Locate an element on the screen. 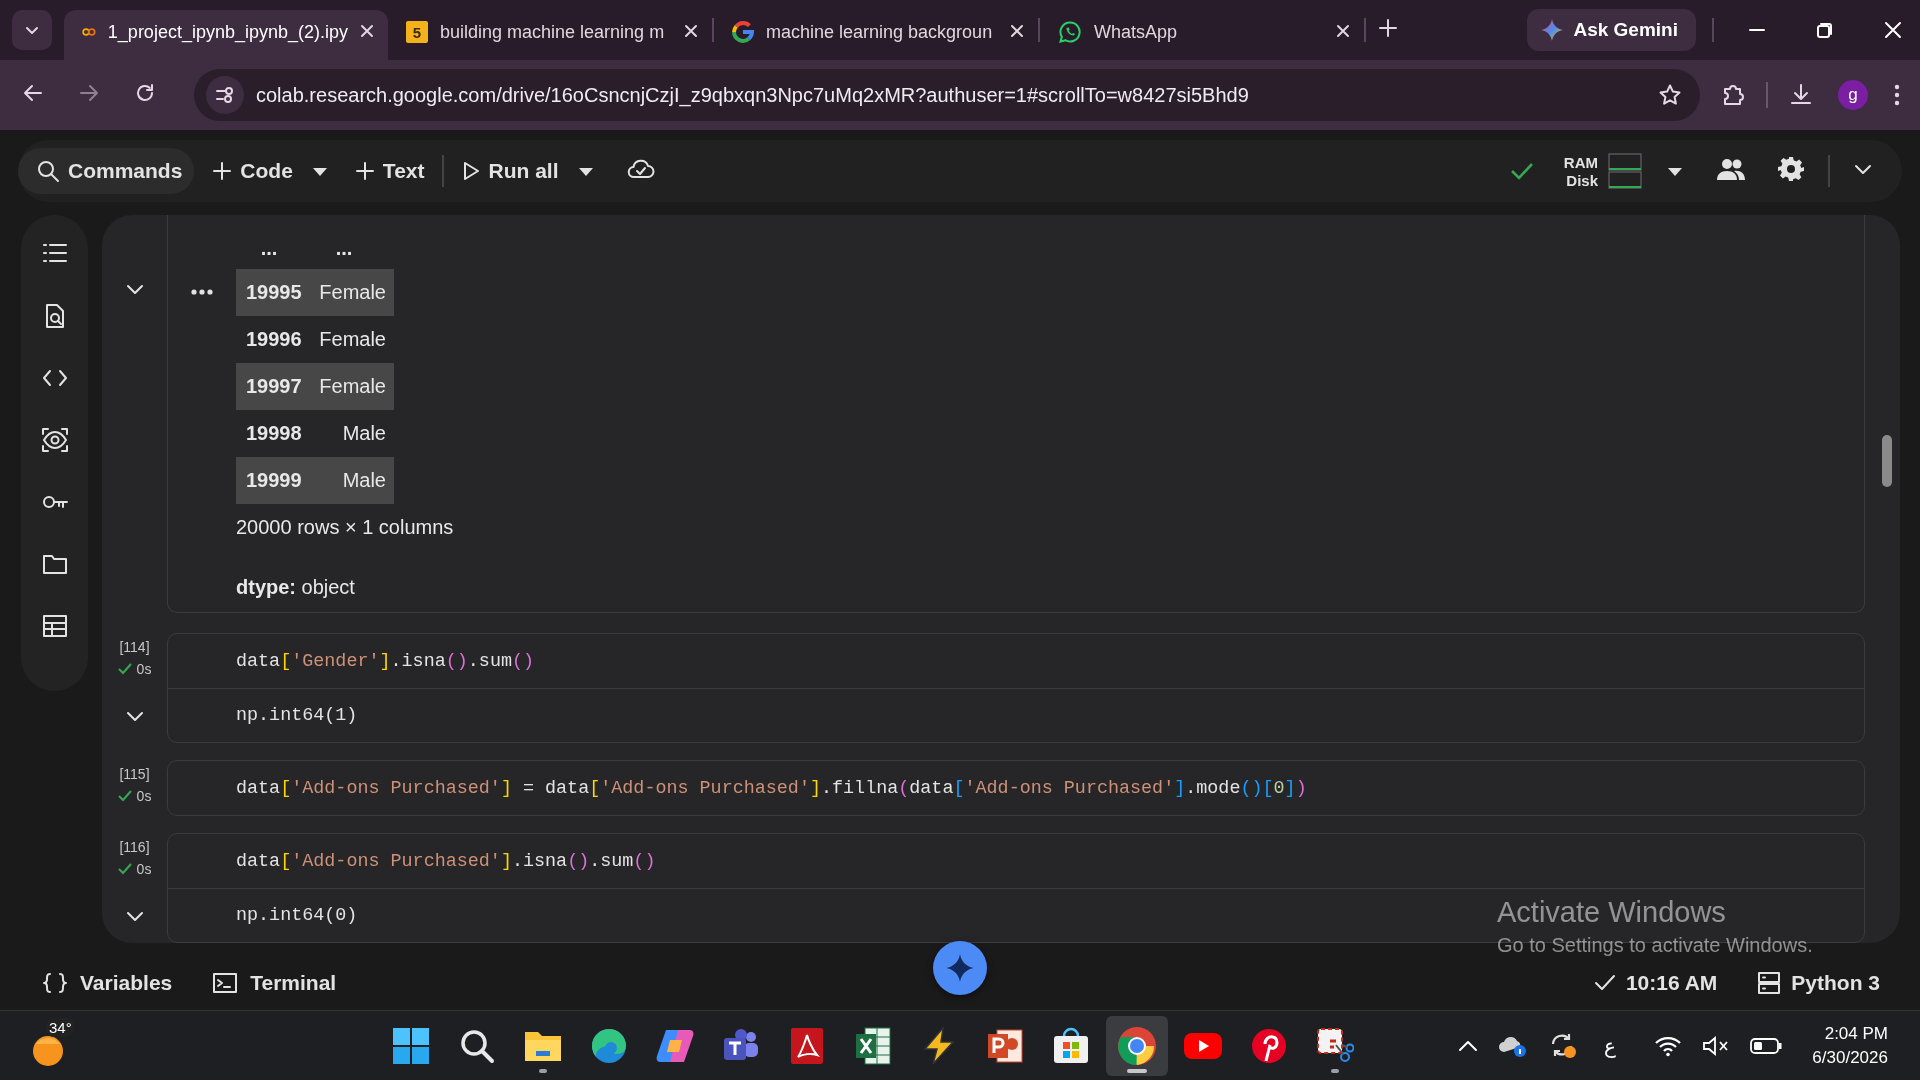 Image resolution: width=1920 pixels, height=1080 pixels. chrome-logo-icon is located at coordinates (1137, 1045).